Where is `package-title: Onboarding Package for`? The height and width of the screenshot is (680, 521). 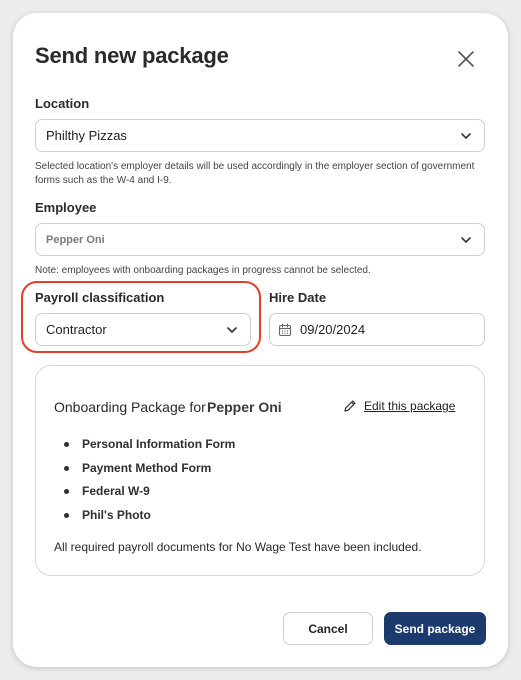
package-title: Onboarding Package for is located at coordinates (130, 407).